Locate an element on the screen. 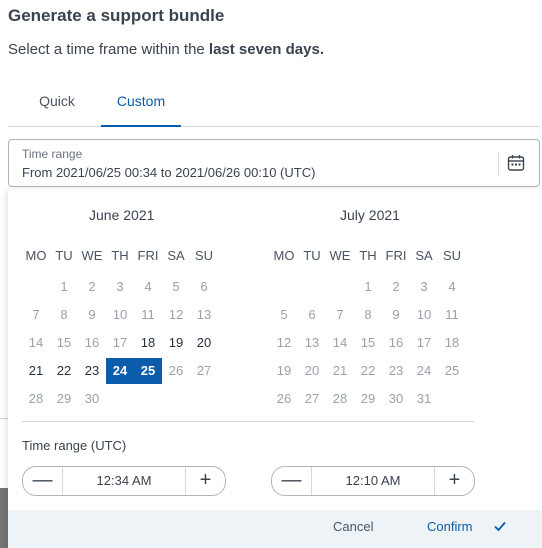  weekday-header: TH is located at coordinates (368, 255).